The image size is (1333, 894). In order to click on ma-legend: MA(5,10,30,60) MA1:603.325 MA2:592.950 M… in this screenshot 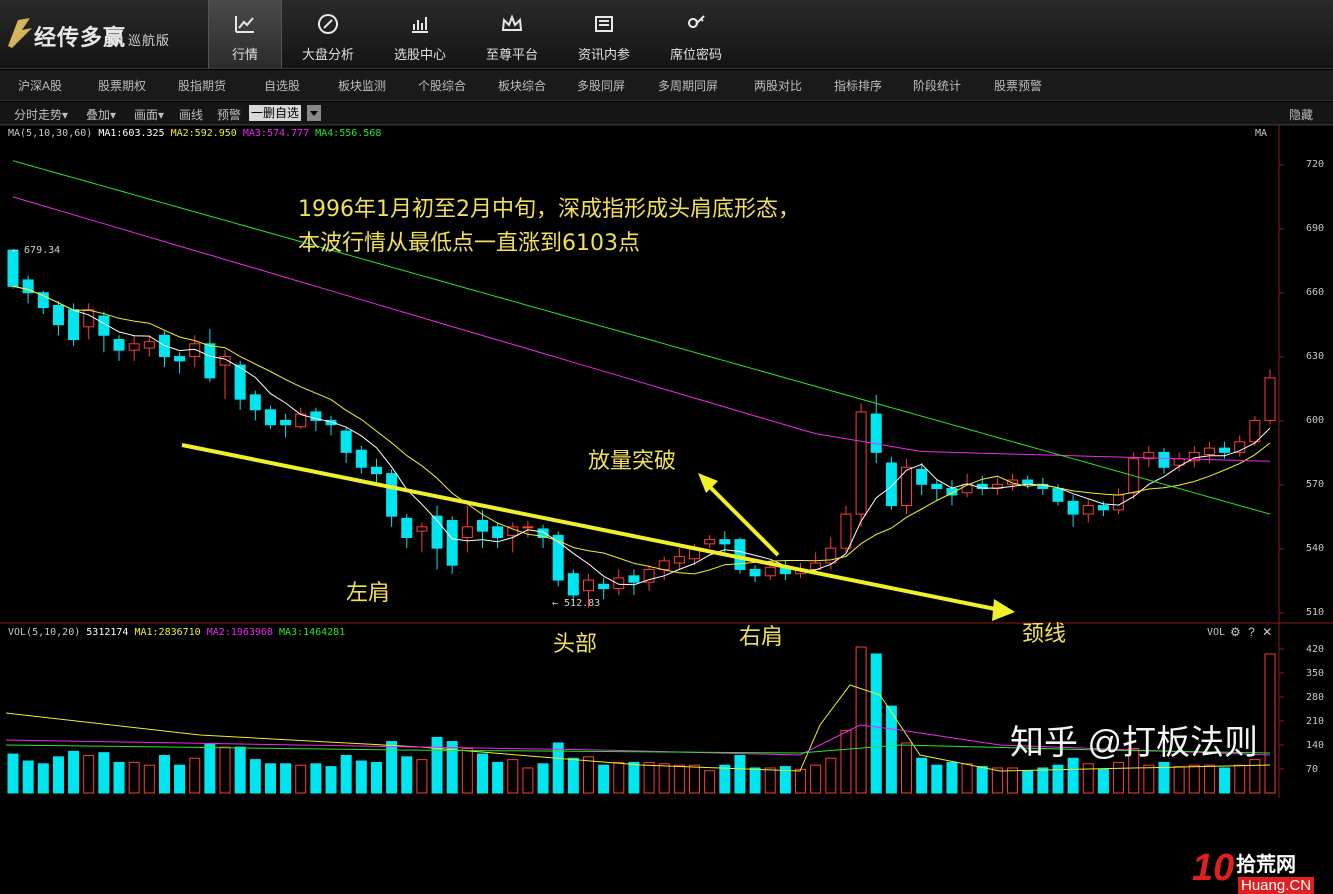, I will do `click(195, 133)`.